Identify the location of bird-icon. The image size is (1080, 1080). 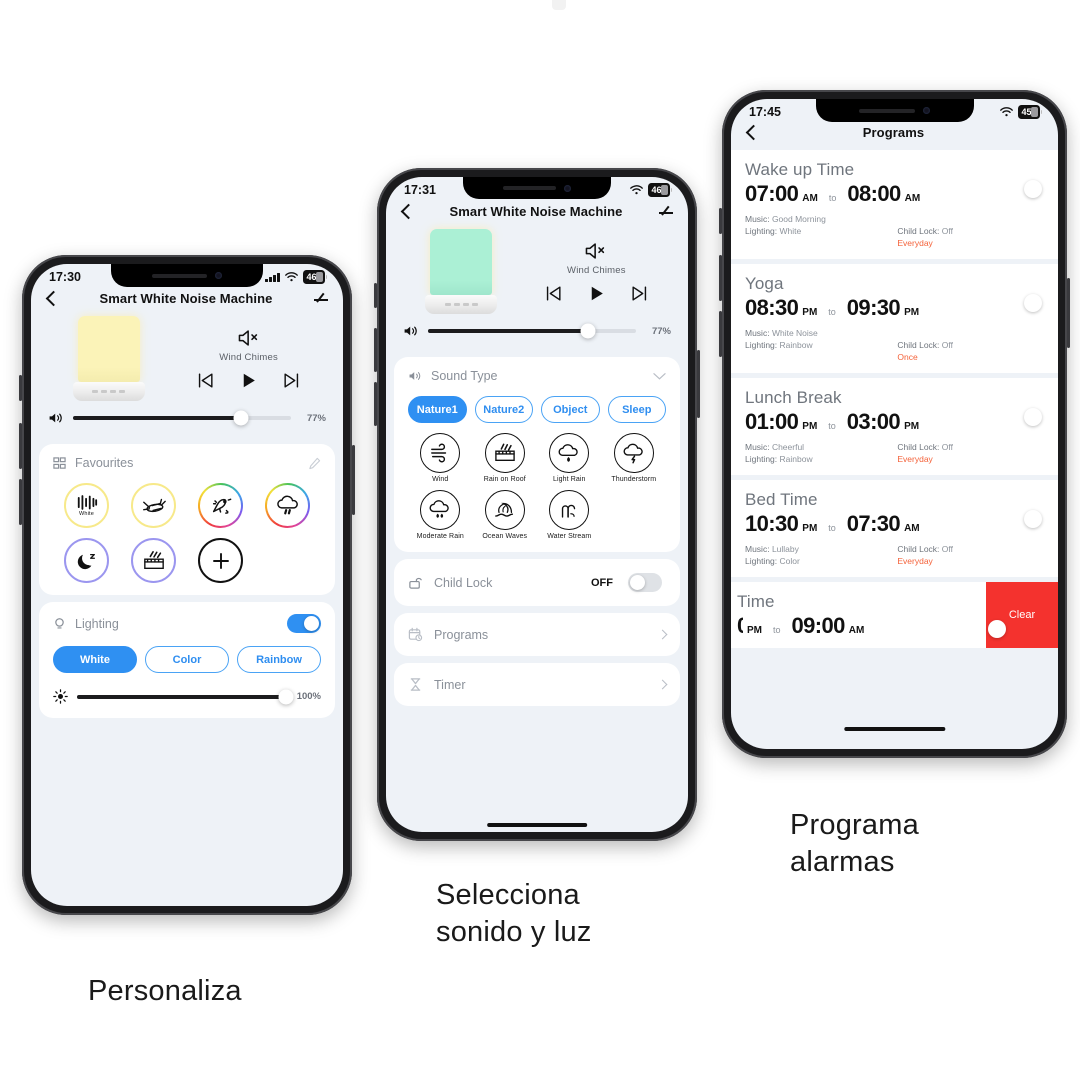
(221, 506).